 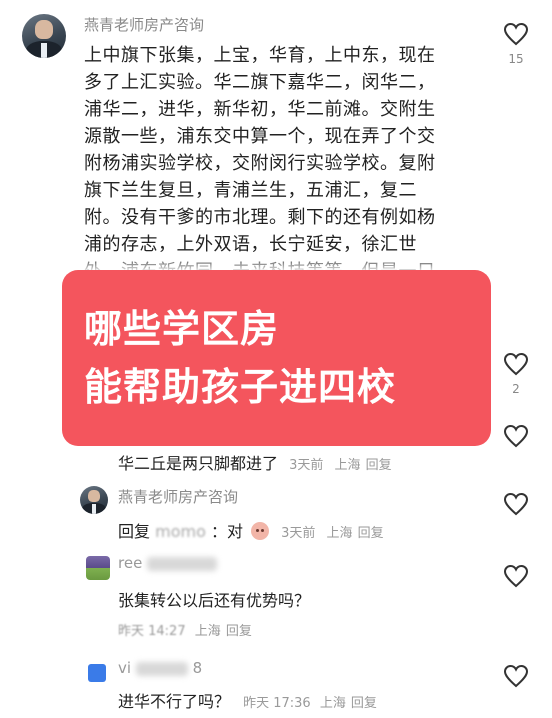 What do you see at coordinates (178, 496) in the screenshot?
I see `reply-author: 燕青老师房产咨询` at bounding box center [178, 496].